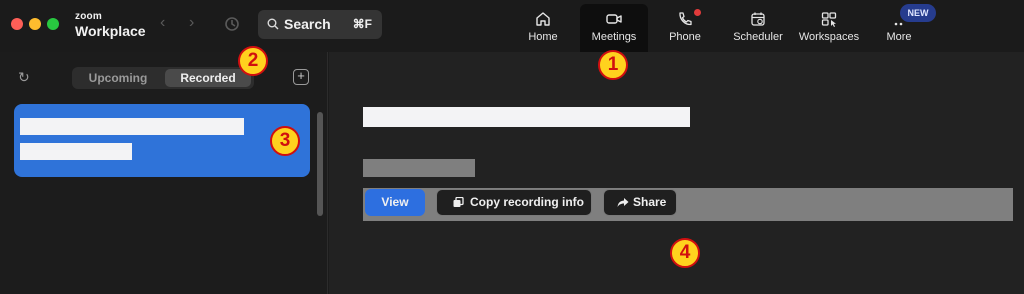 This screenshot has width=1024, height=294. What do you see at coordinates (697, 12) in the screenshot?
I see `phone-notification-dot` at bounding box center [697, 12].